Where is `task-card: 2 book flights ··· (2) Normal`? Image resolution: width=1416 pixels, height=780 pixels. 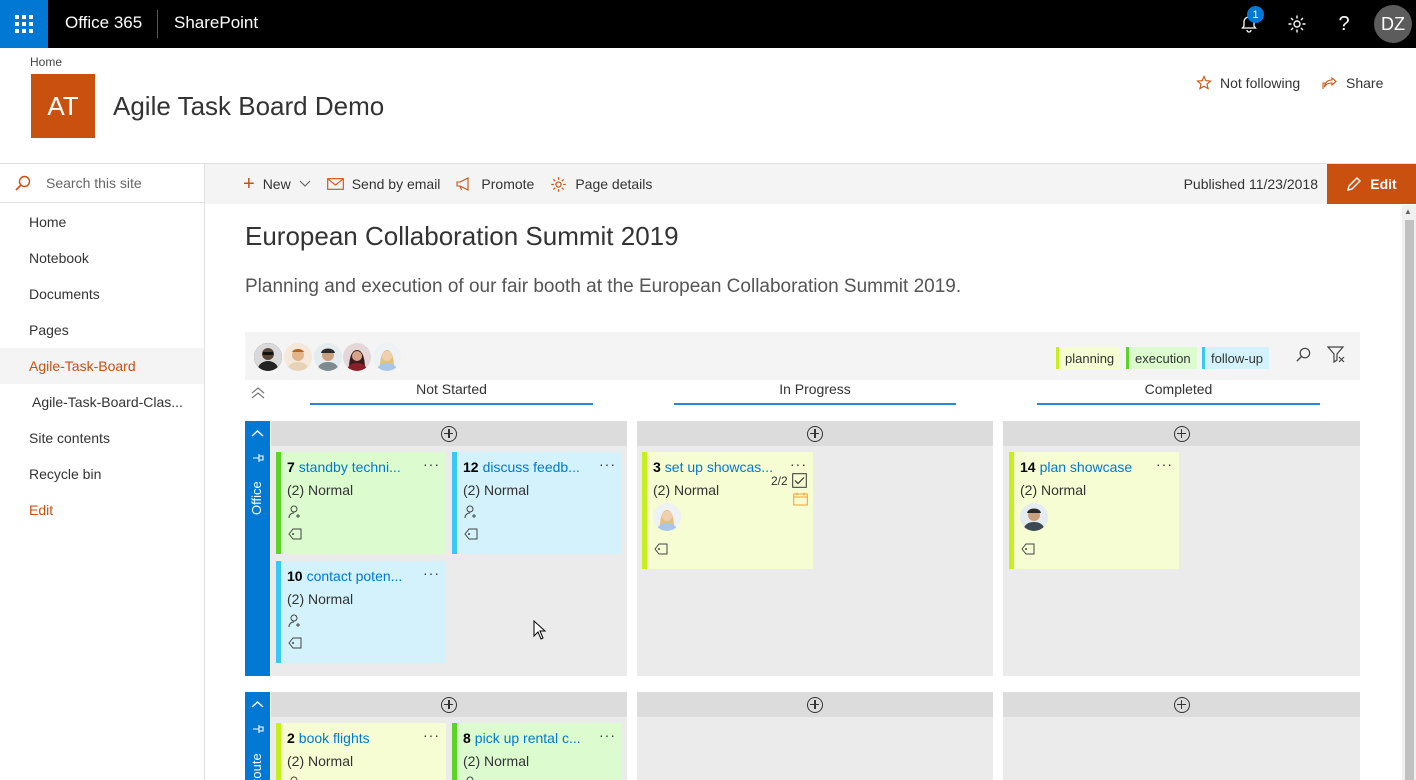 task-card: 2 book flights ··· (2) Normal is located at coordinates (361, 751).